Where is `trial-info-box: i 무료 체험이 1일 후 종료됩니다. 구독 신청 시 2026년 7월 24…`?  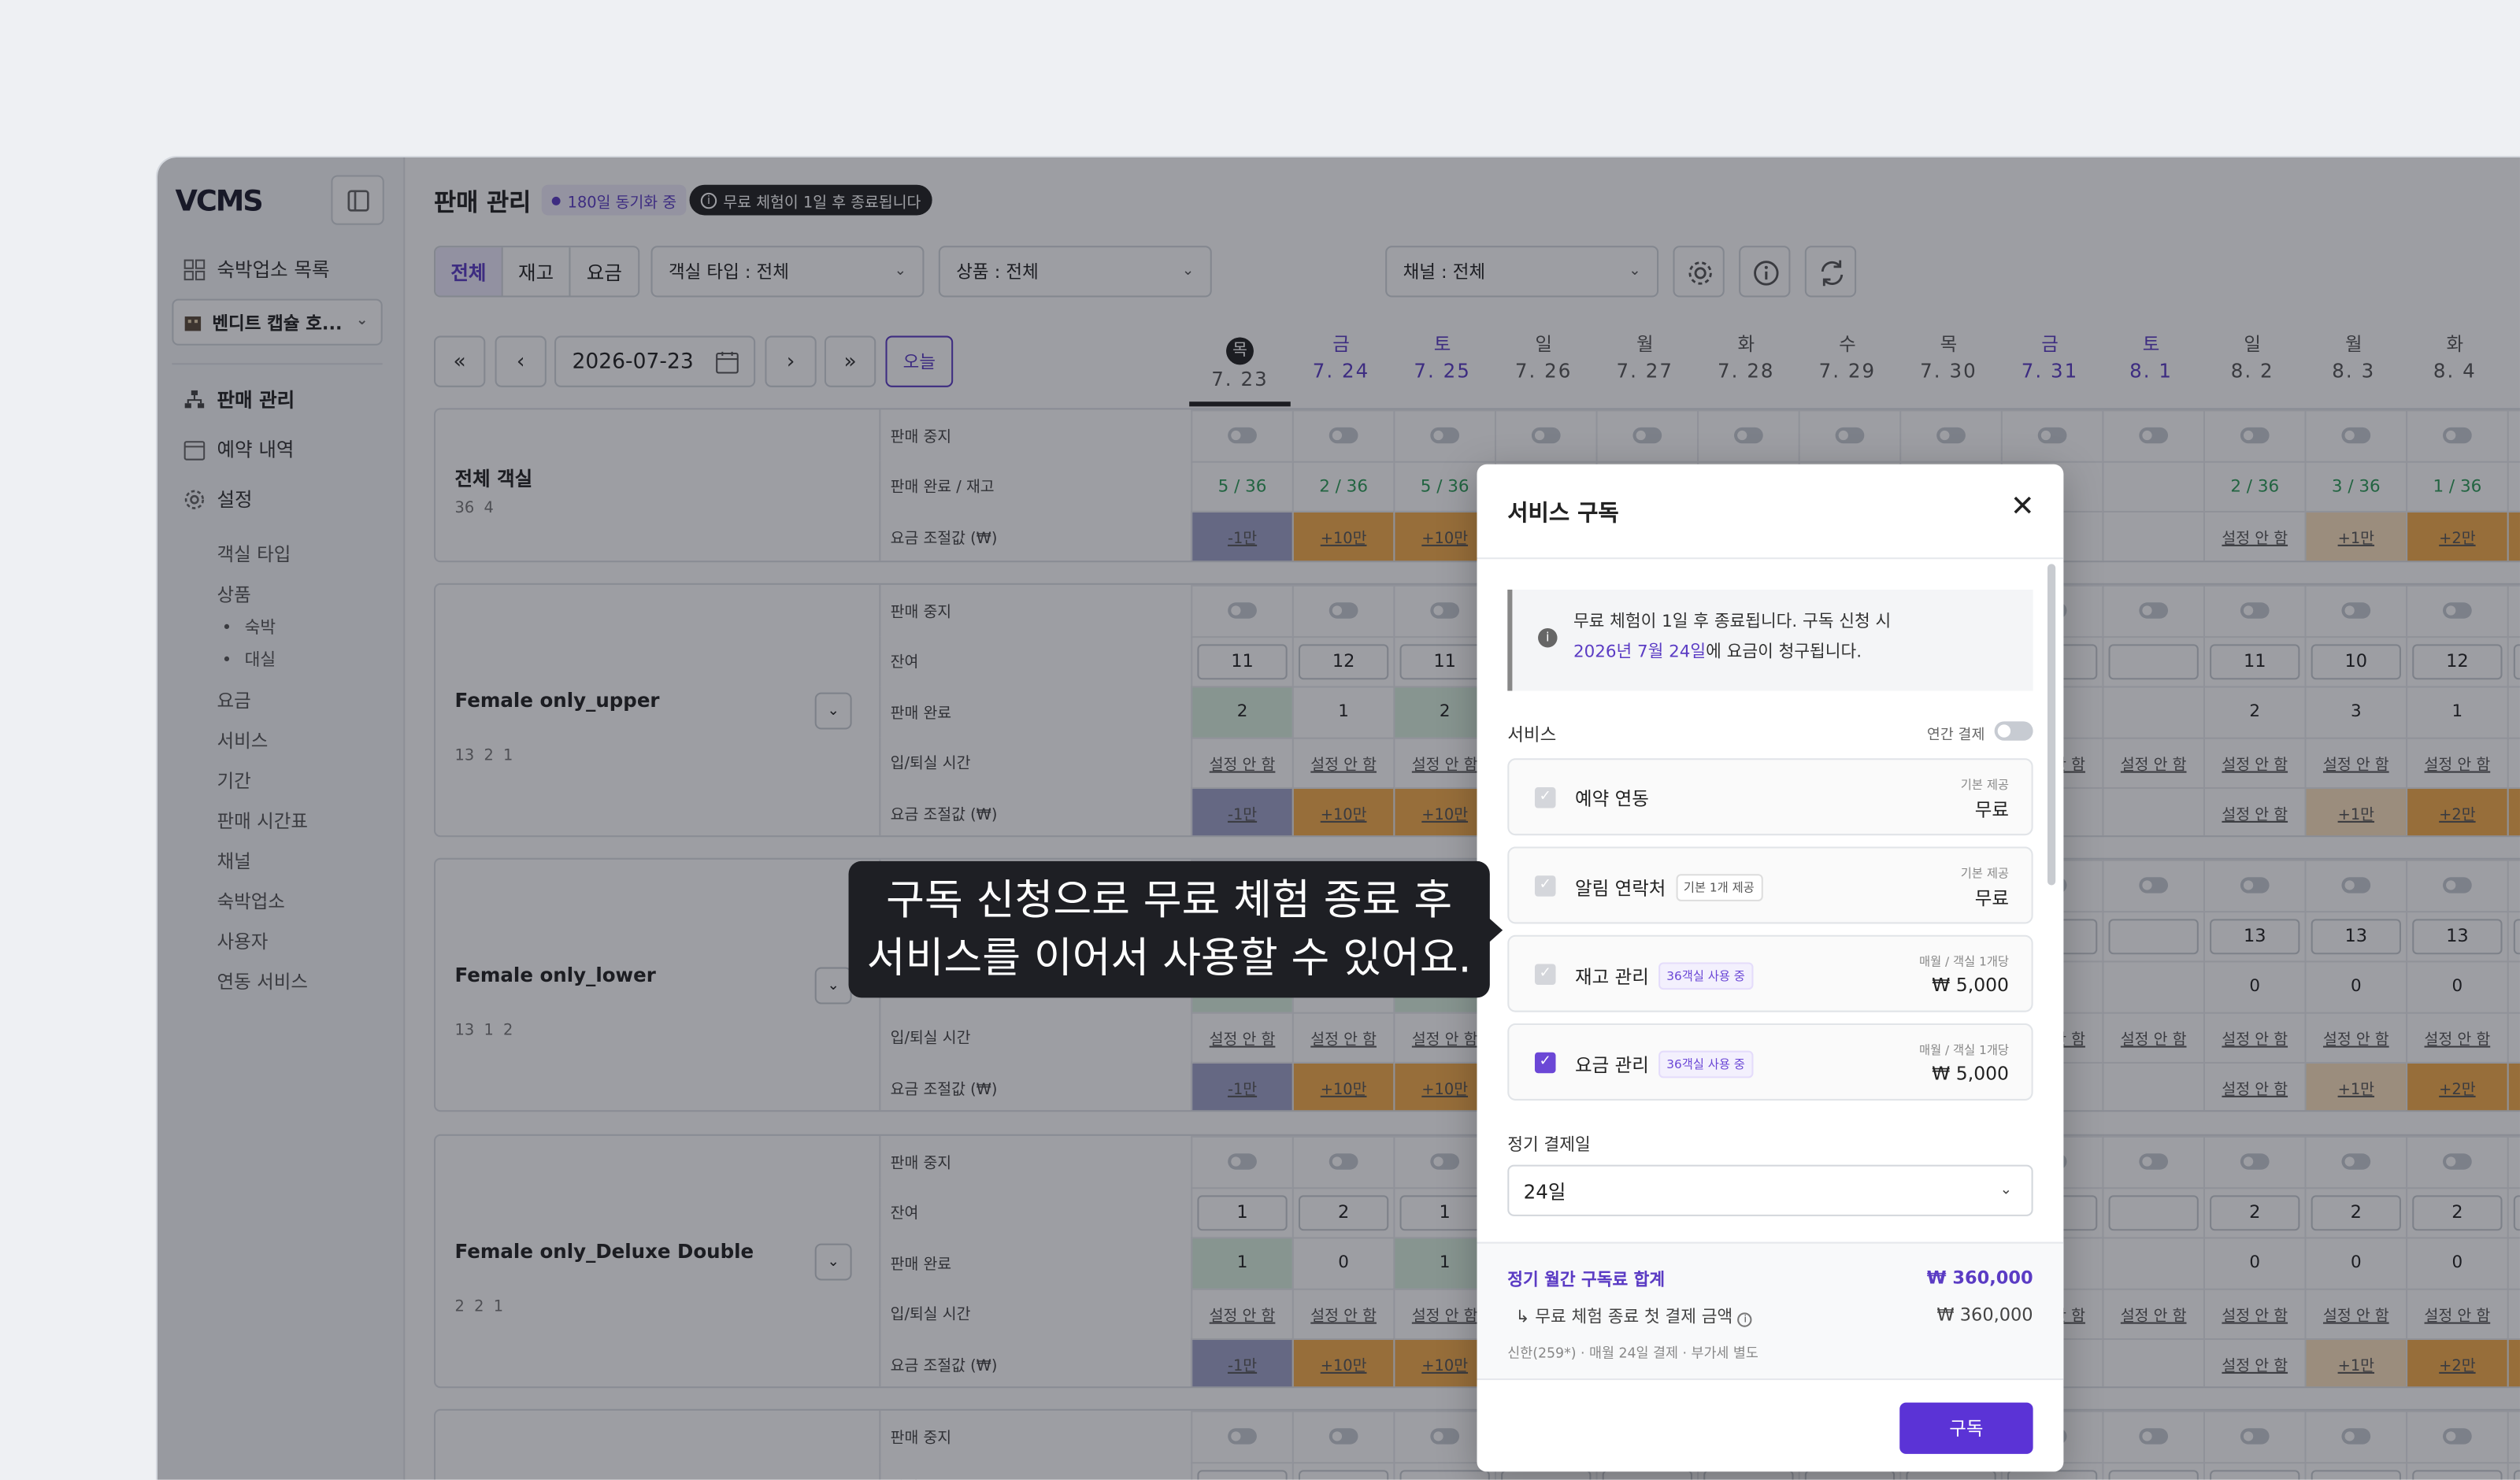
trial-info-box: i 무료 체험이 1일 후 종료됩니다. 구독 신청 시 2026년 7월 24… is located at coordinates (1770, 640).